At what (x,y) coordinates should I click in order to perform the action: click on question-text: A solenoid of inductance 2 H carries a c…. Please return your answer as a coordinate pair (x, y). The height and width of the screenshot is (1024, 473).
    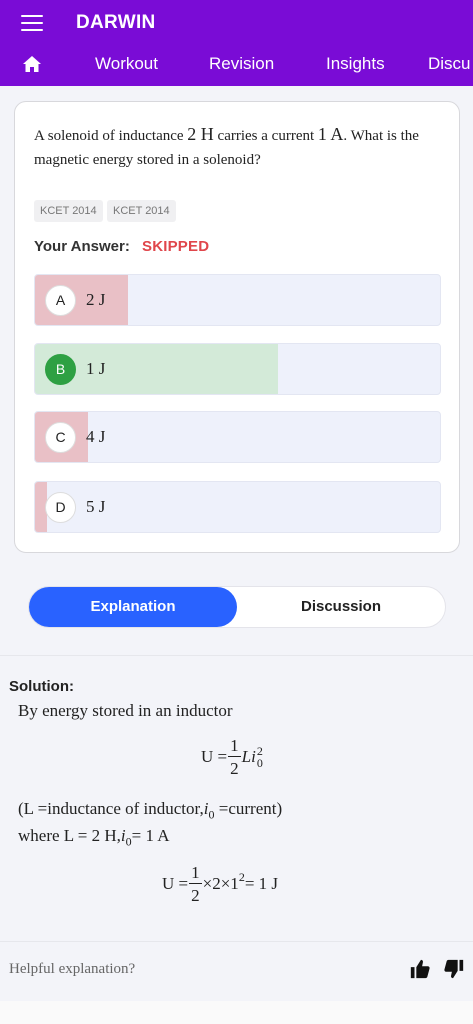
    Looking at the image, I should click on (226, 146).